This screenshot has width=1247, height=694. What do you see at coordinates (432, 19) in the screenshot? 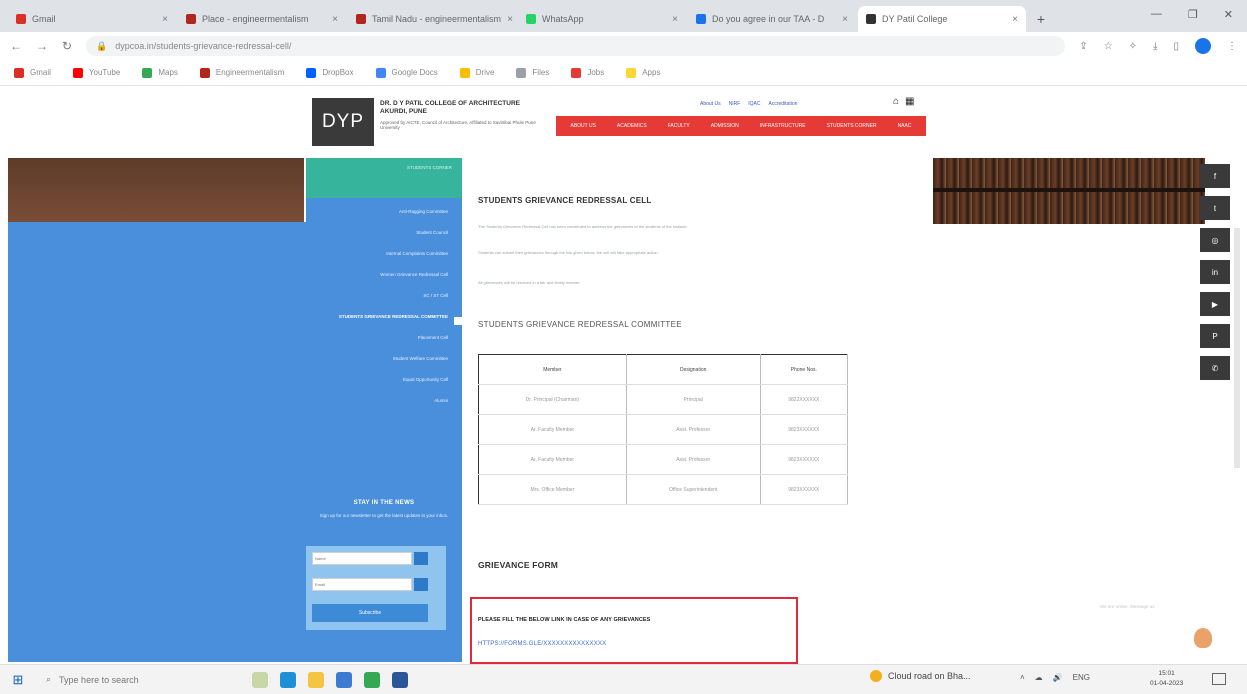
I see `browser-tab: Tamil Nadu - engineermentalism ×` at bounding box center [432, 19].